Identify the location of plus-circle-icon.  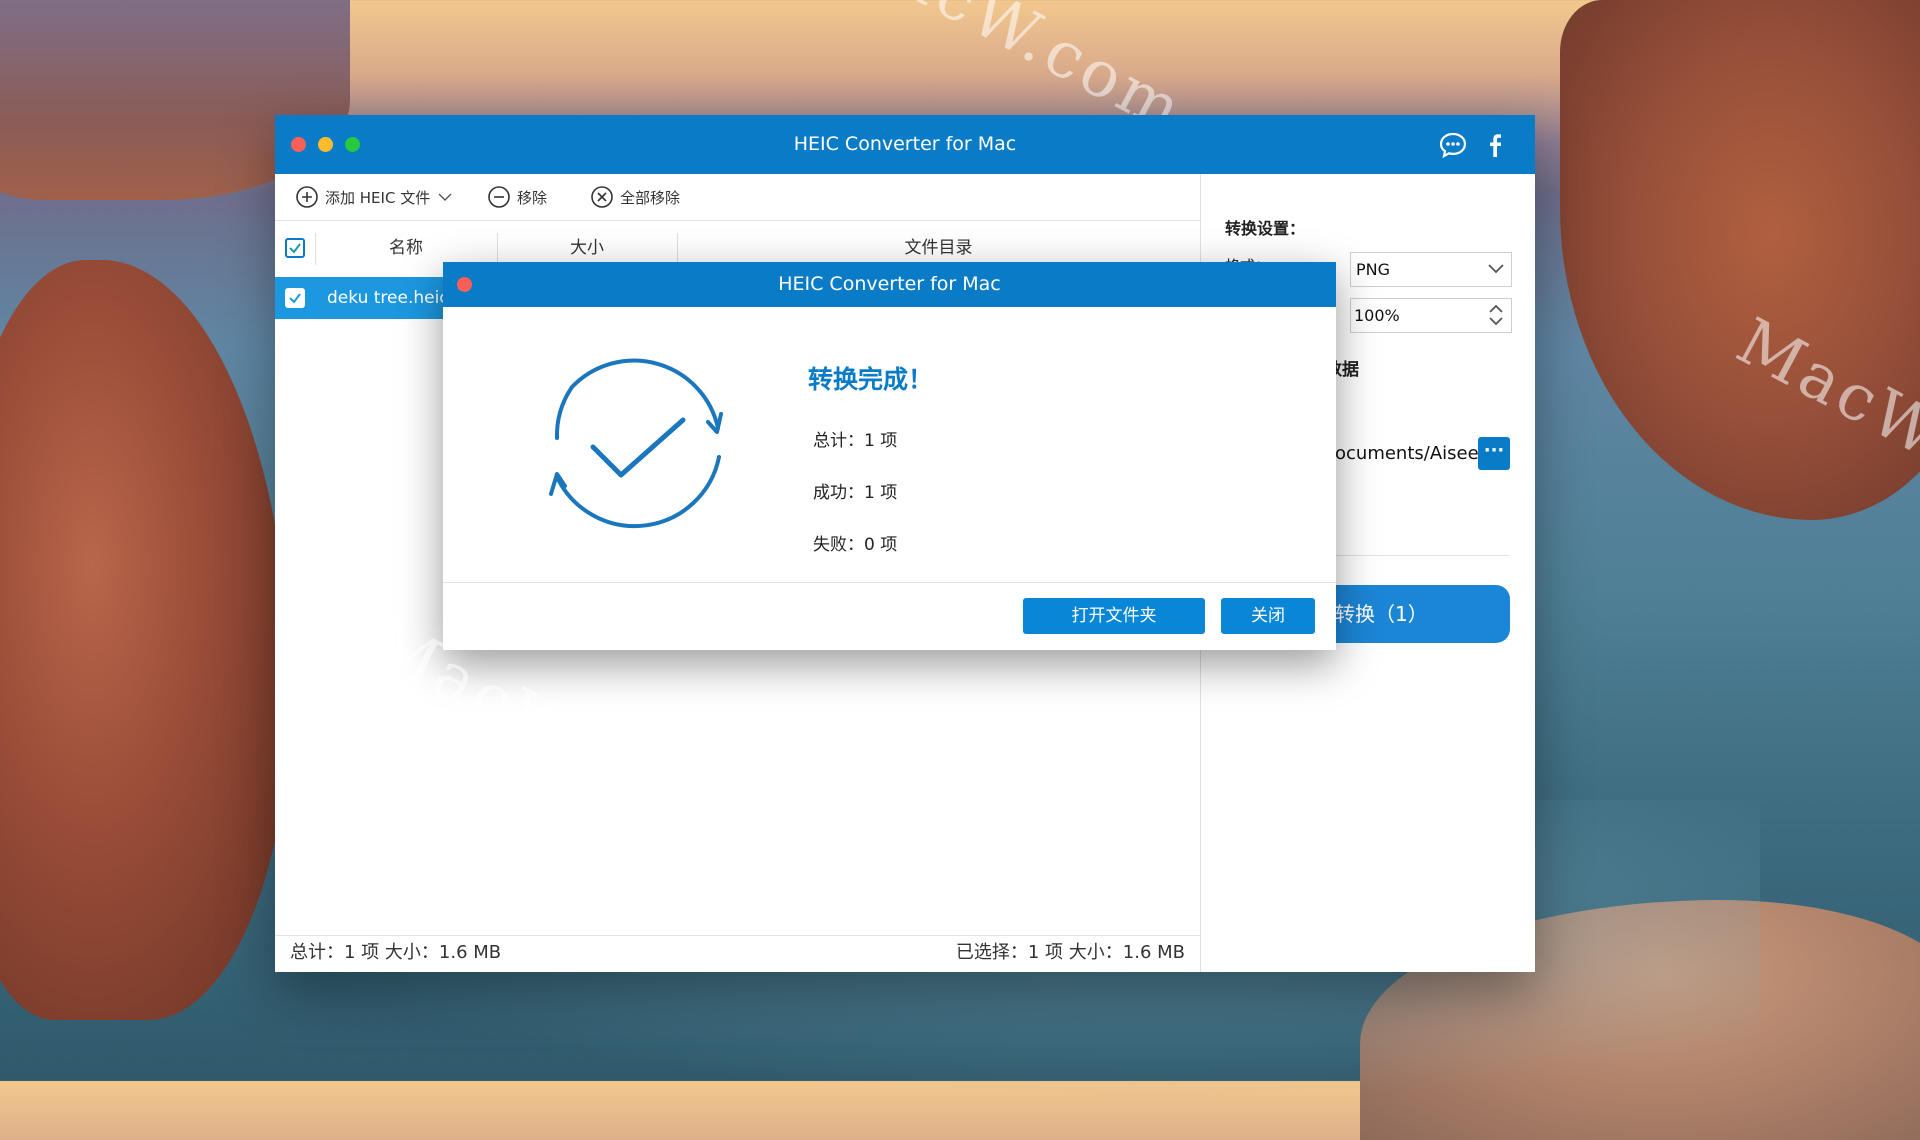
(307, 197).